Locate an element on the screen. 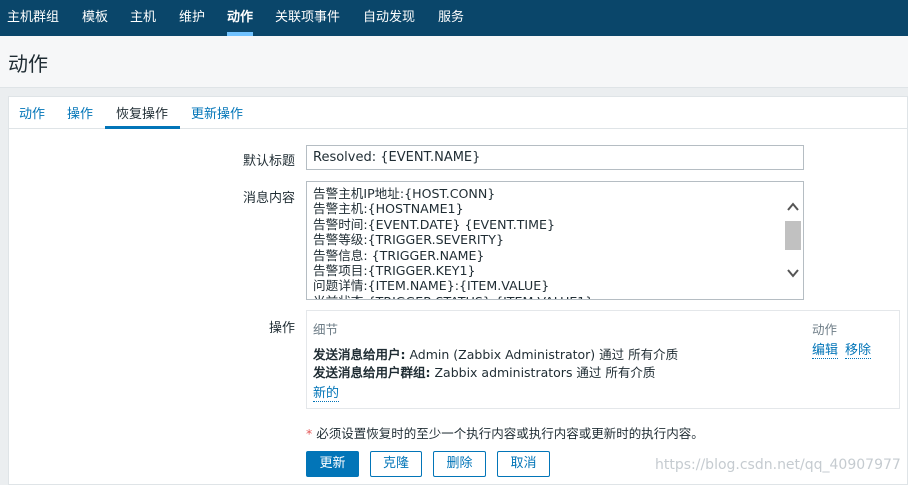 The width and height of the screenshot is (908, 485). nav-services: 服务 is located at coordinates (451, 18).